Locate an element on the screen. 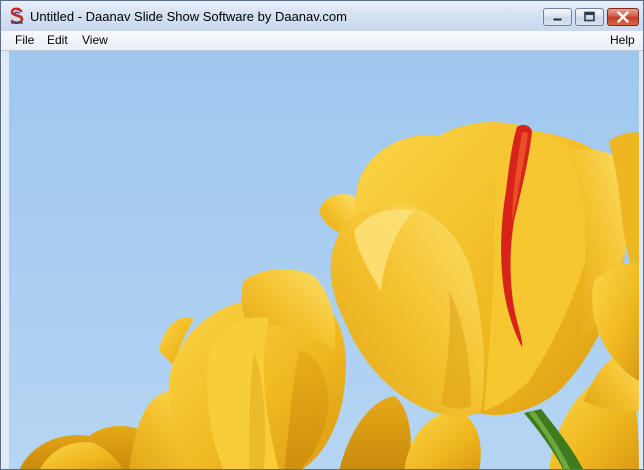 The image size is (644, 470). daanav-logo-icon is located at coordinates (17, 16).